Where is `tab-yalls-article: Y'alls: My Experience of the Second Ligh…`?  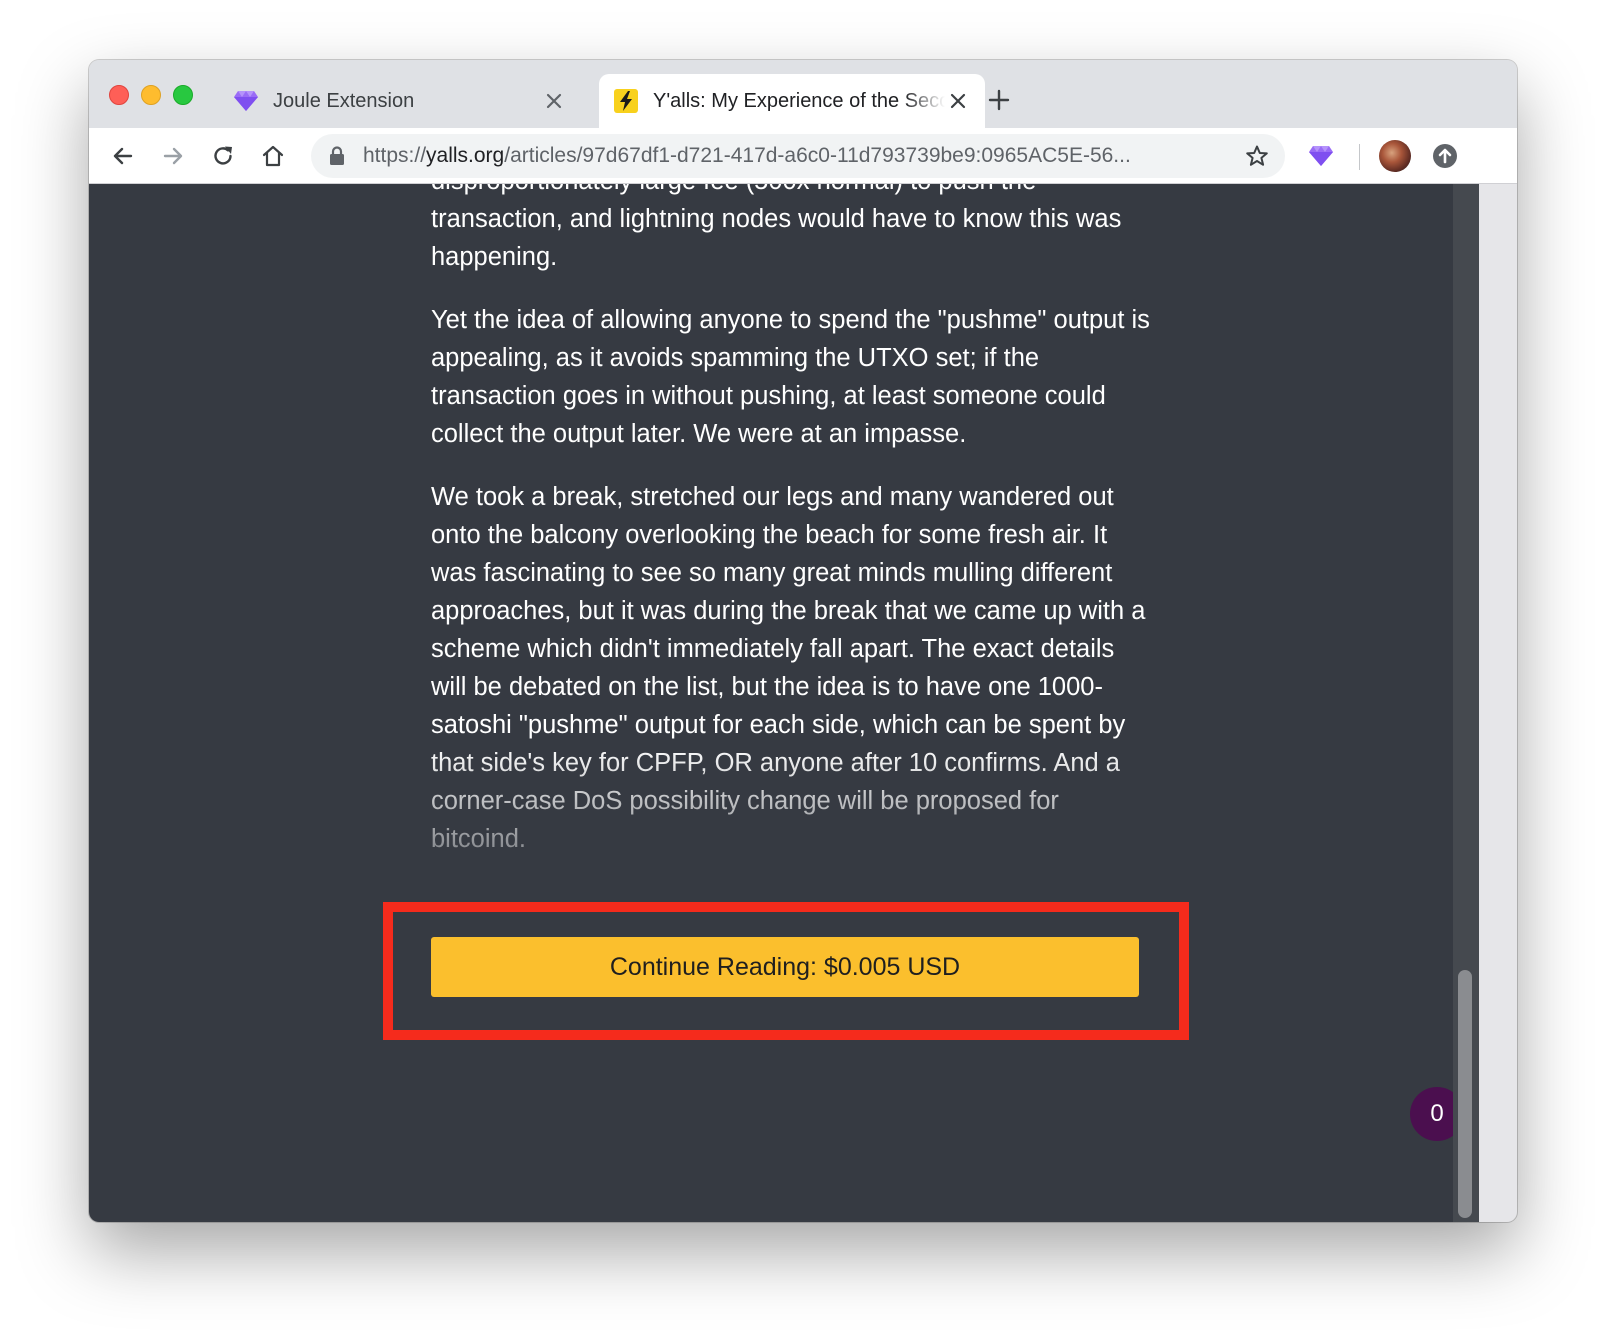 tab-yalls-article: Y'alls: My Experience of the Second Ligh… is located at coordinates (792, 101).